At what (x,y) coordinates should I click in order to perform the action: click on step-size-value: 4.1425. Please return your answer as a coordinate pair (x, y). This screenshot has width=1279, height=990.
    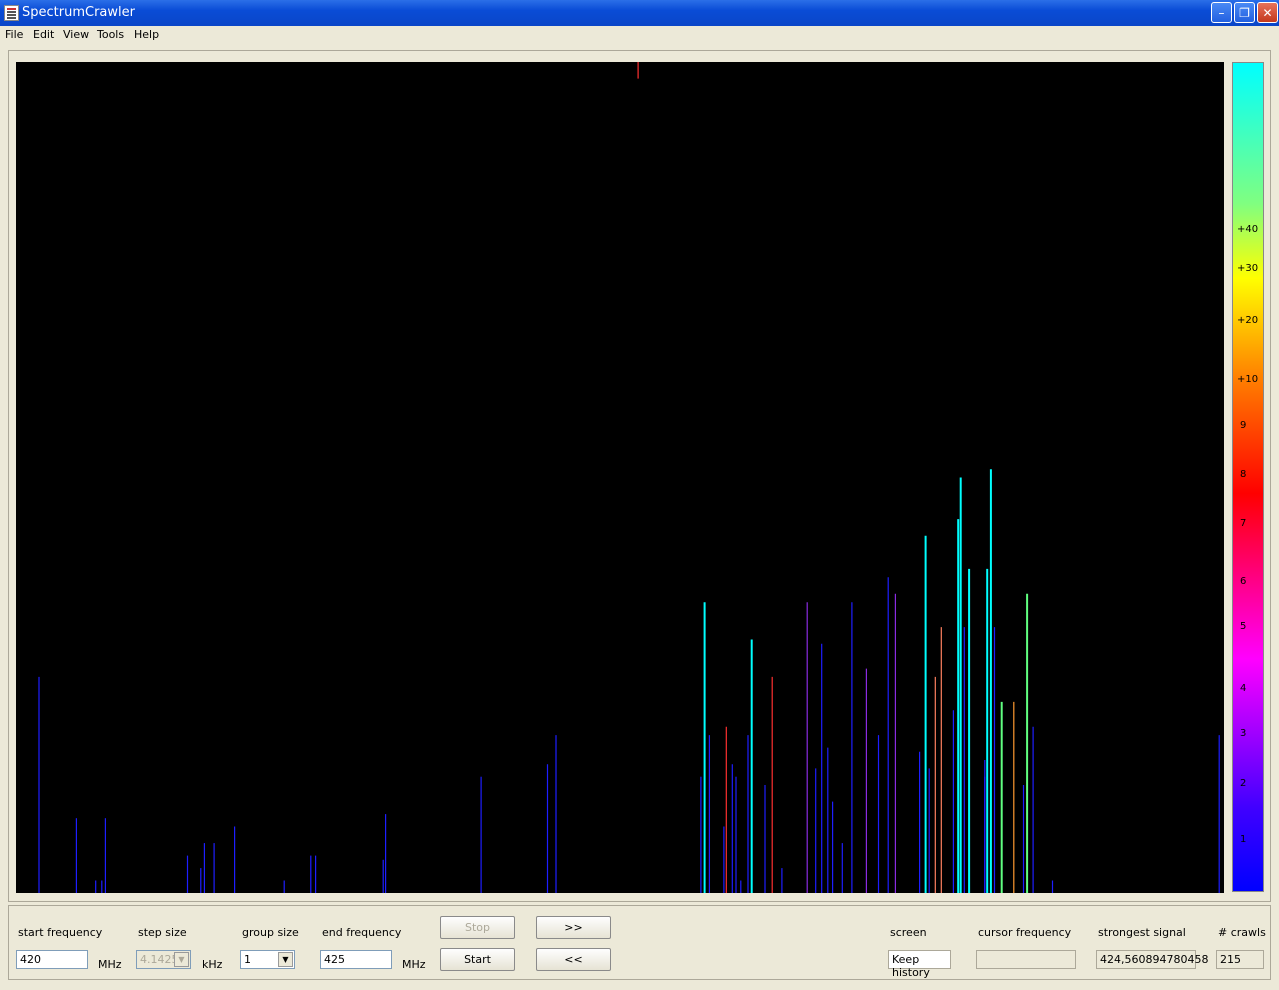
    Looking at the image, I should click on (159, 959).